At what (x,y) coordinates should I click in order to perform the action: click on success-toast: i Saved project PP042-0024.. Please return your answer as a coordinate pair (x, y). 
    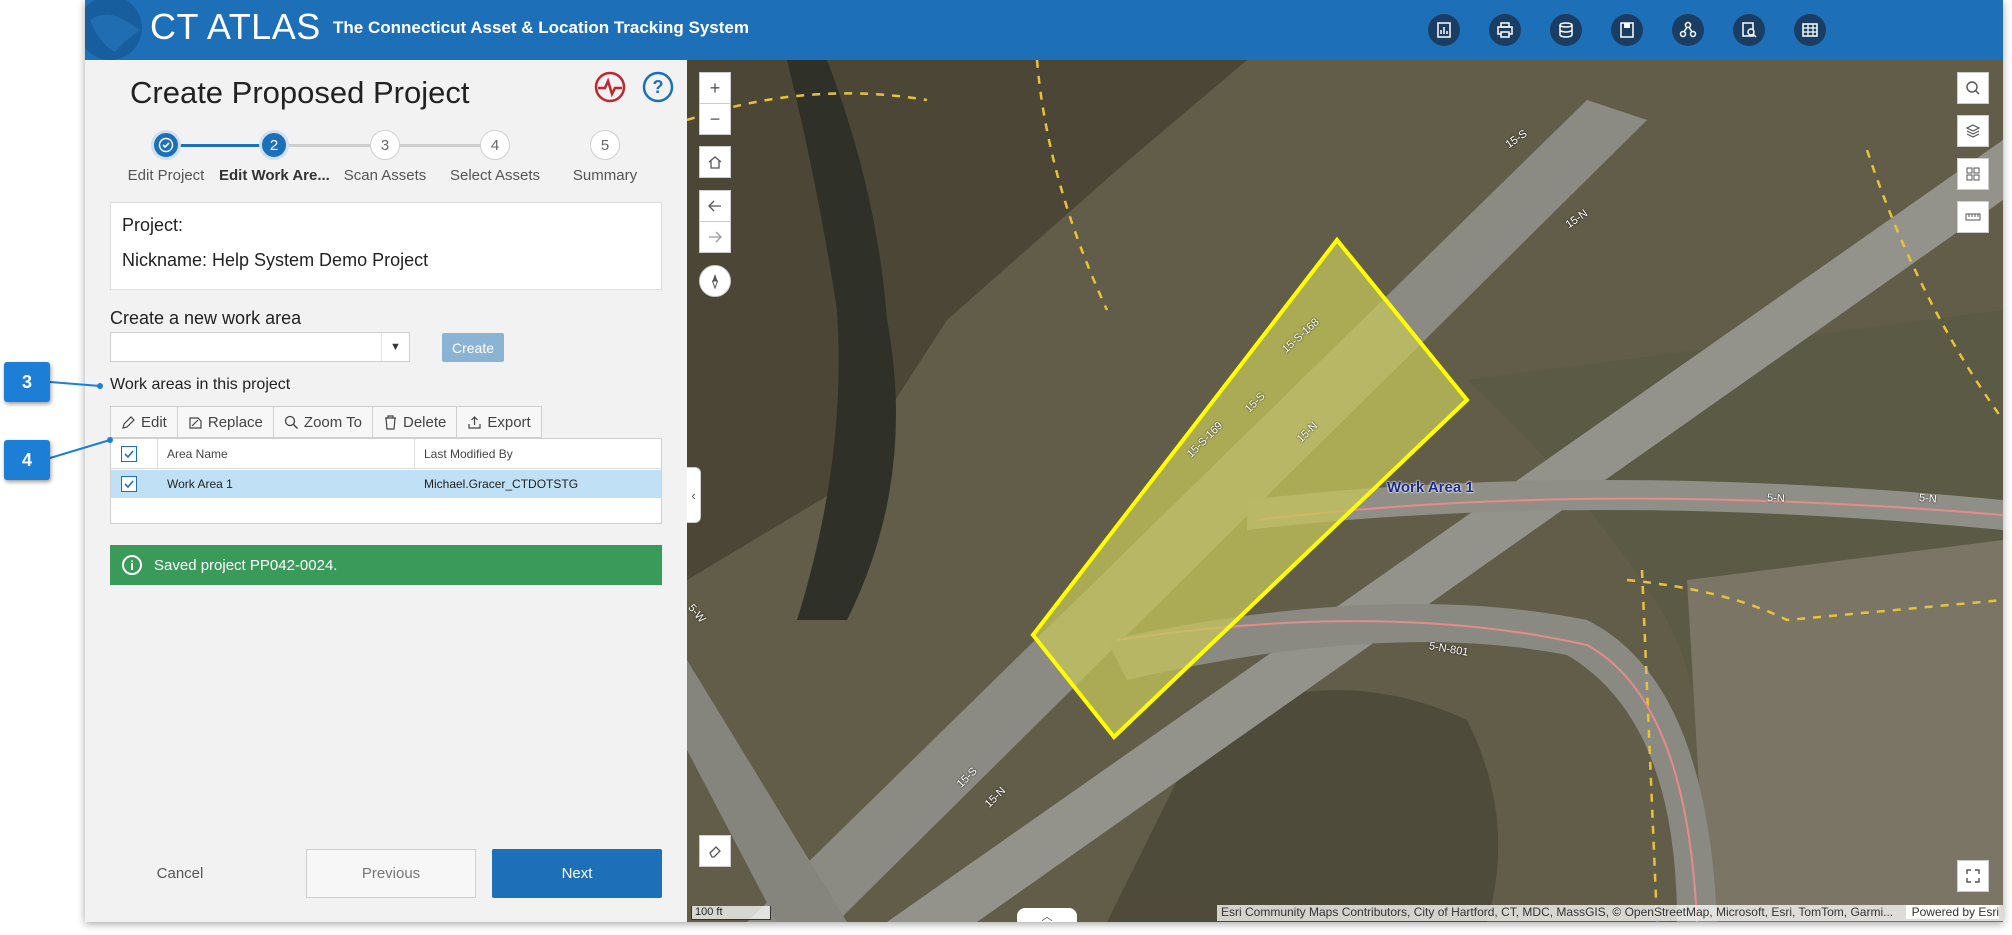
    Looking at the image, I should click on (386, 565).